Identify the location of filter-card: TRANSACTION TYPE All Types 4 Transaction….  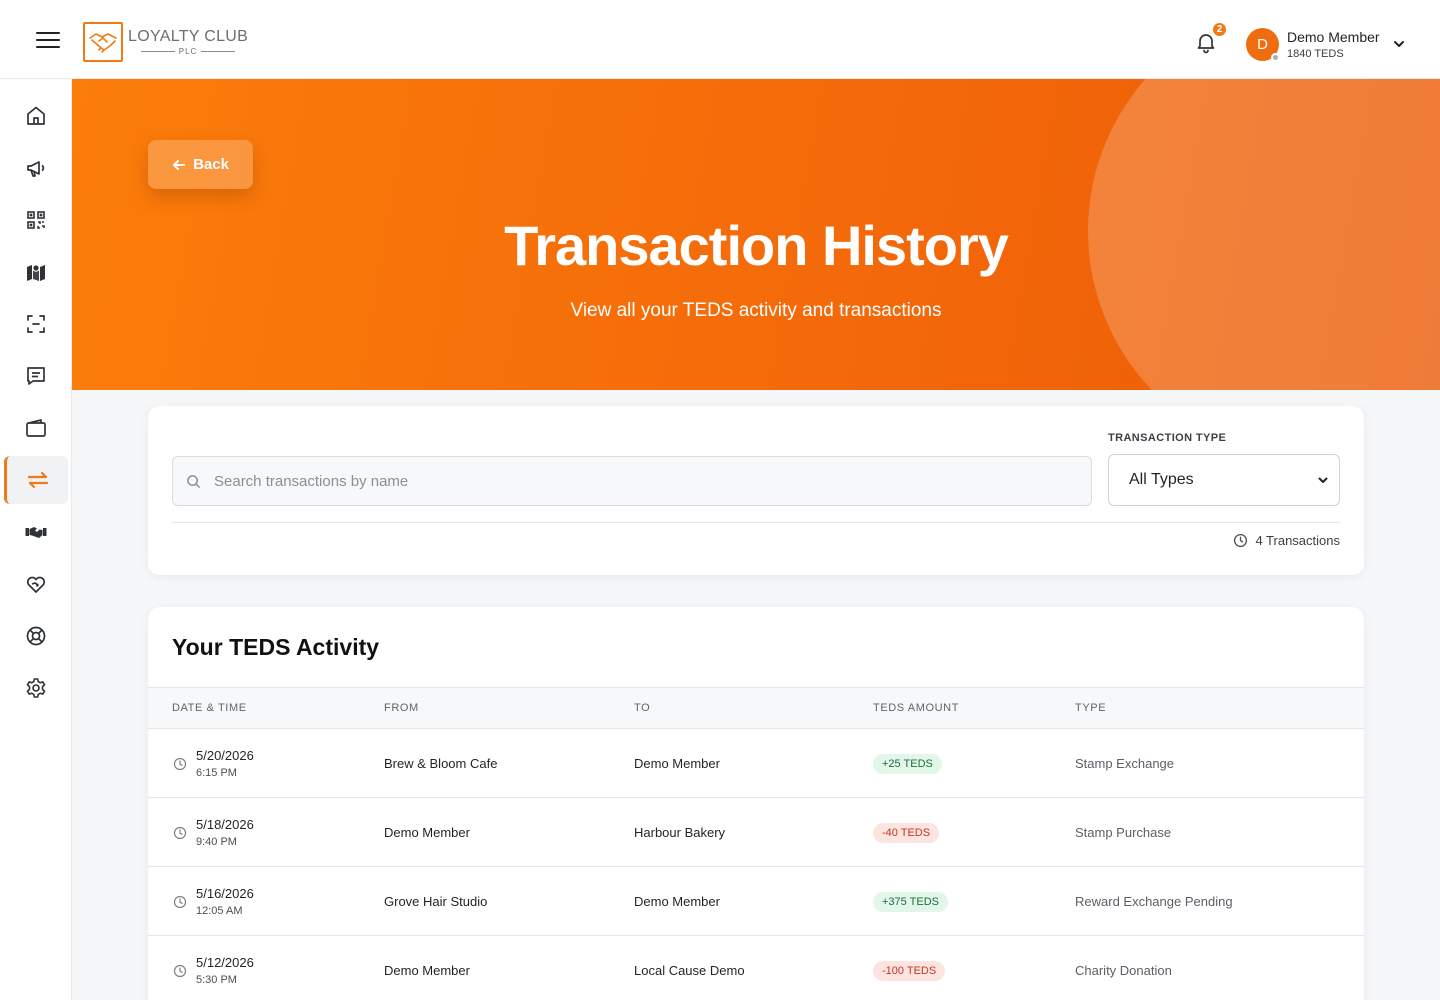
(756, 490).